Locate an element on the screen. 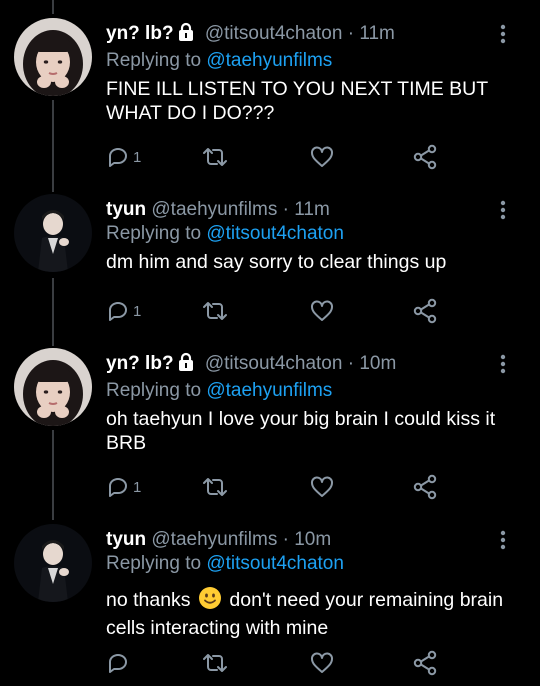 The height and width of the screenshot is (686, 540). tweet-header: yn? lb? @titsout4chaton · 10m is located at coordinates (308, 365).